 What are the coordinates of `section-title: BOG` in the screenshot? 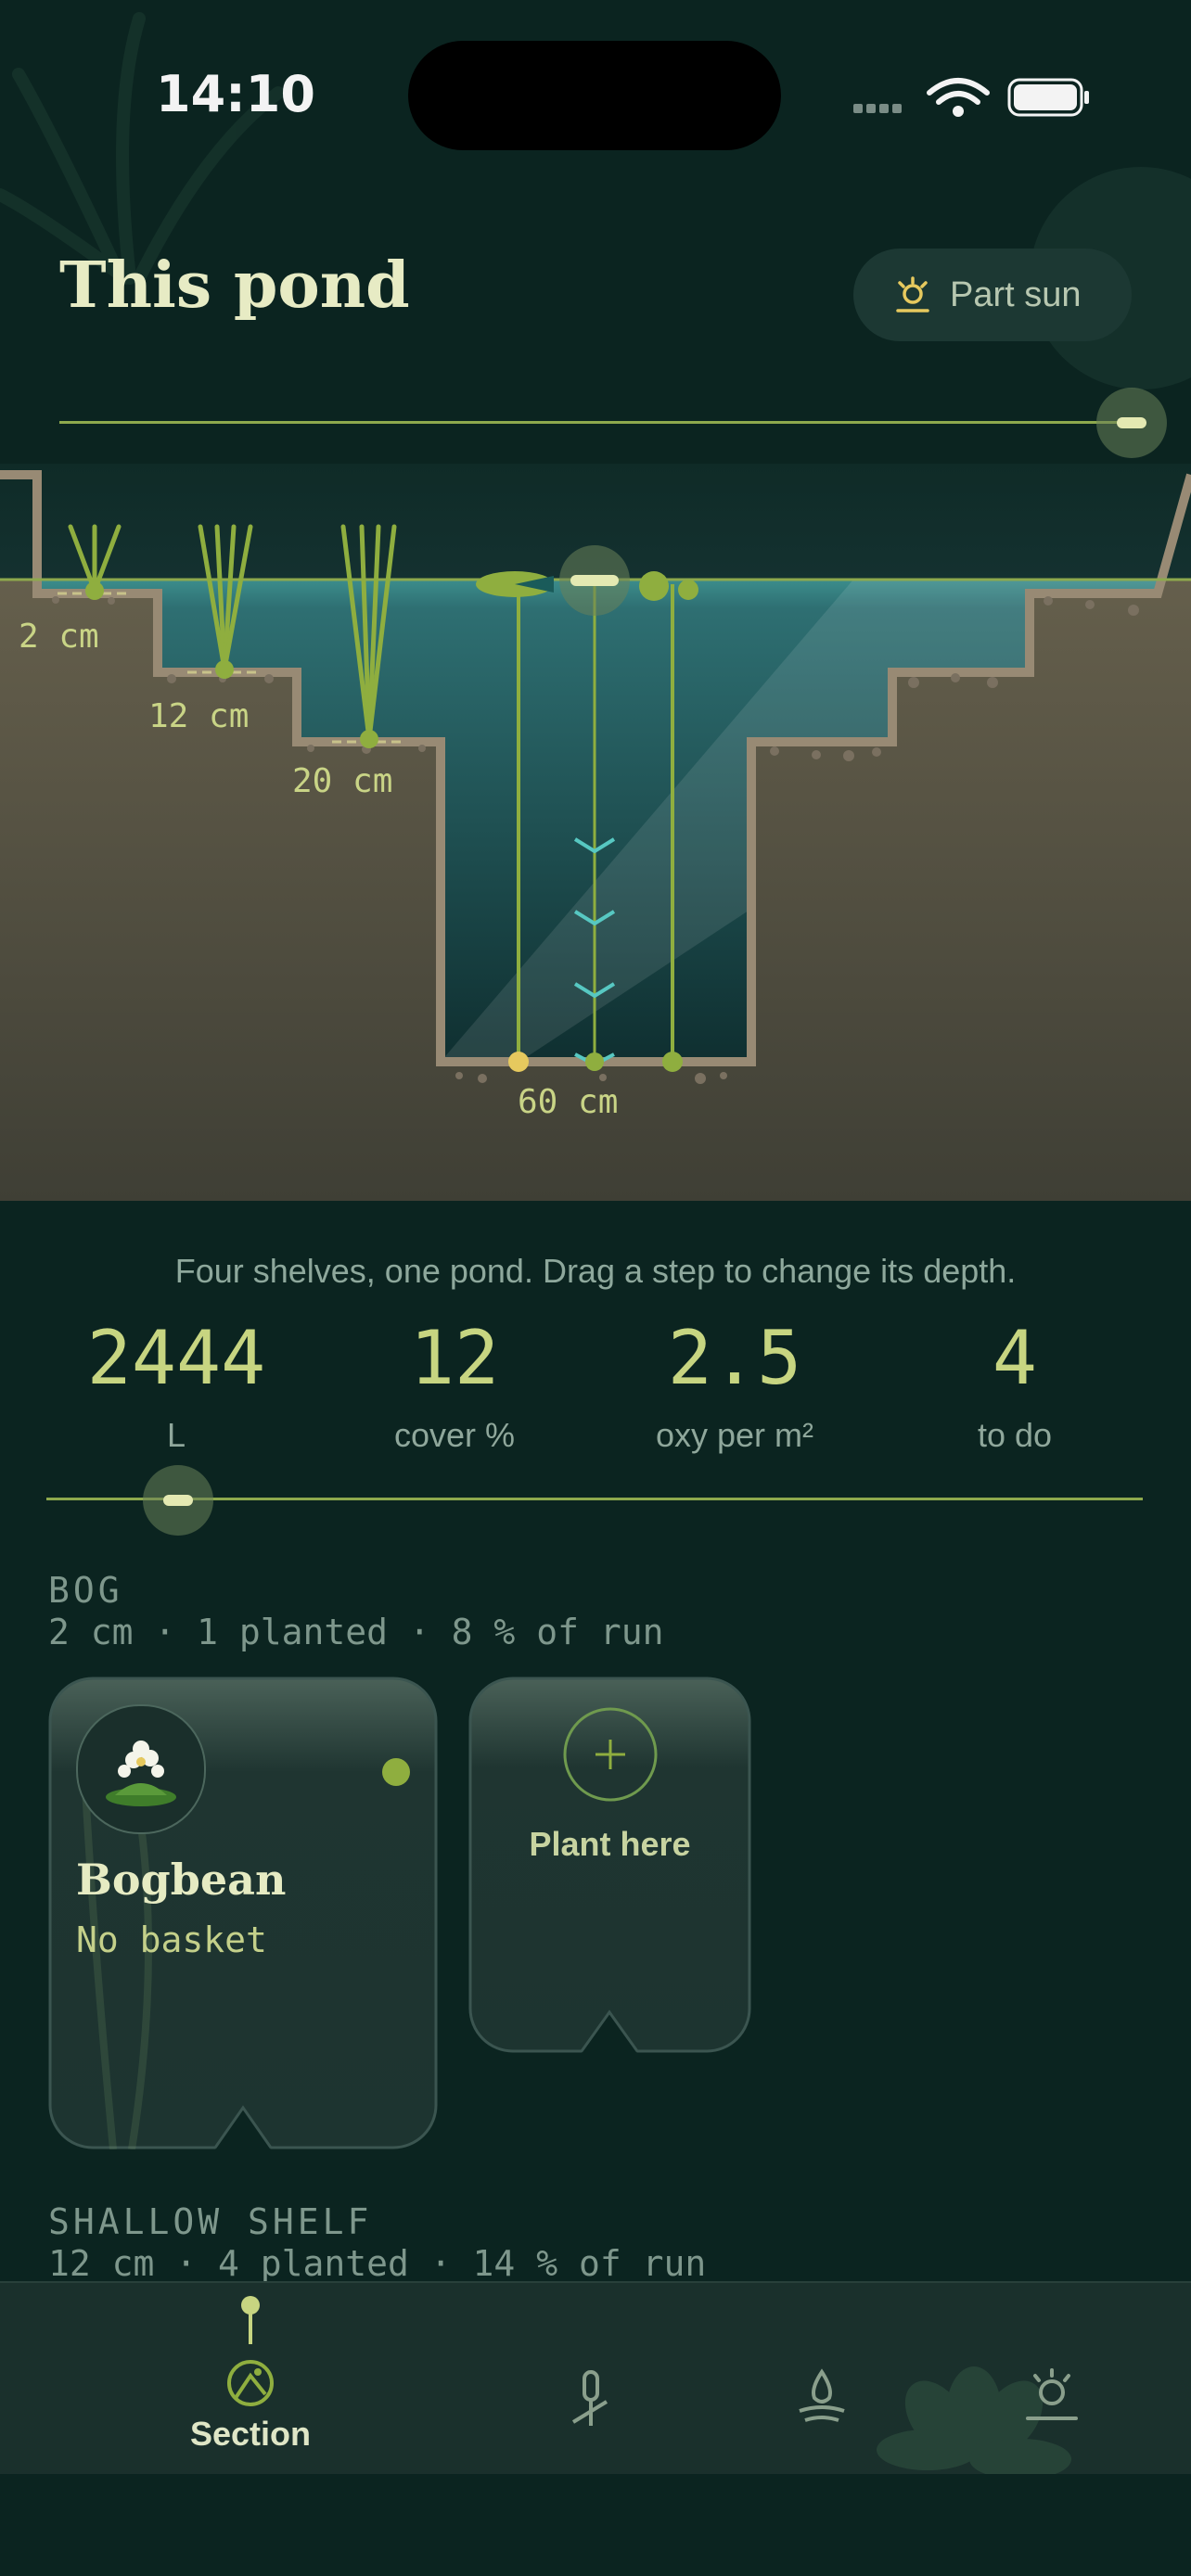 It's located at (85, 1591).